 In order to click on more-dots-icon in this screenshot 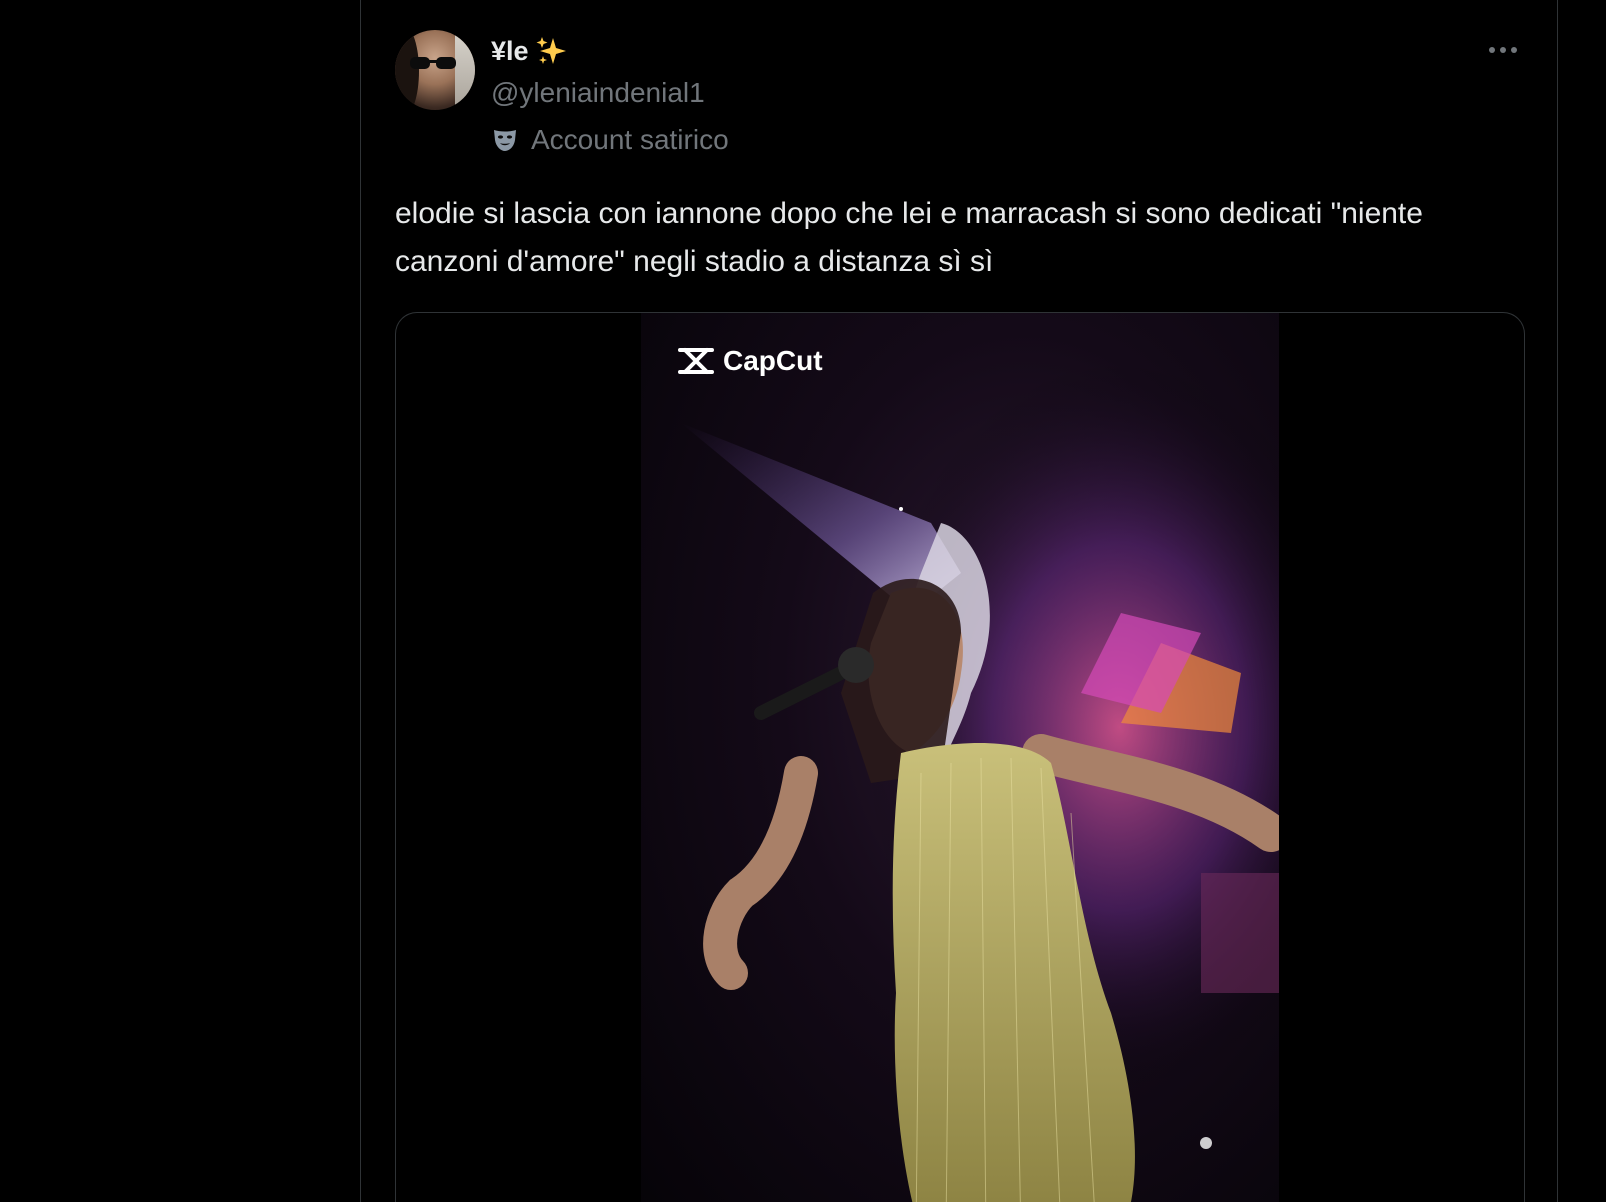, I will do `click(1503, 50)`.